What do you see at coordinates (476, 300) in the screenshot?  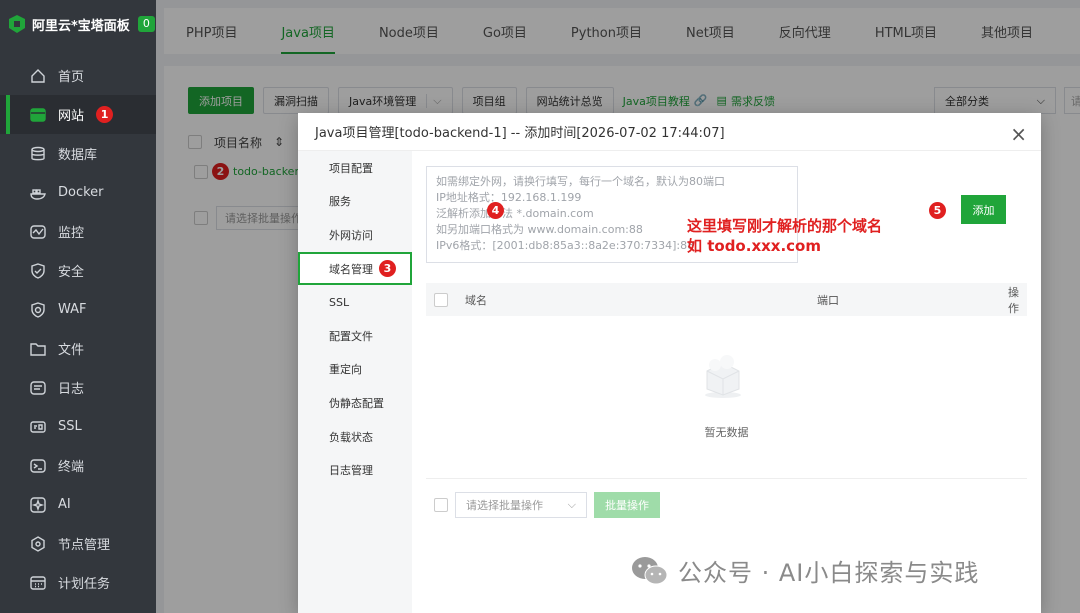 I see `col-domain: 域名` at bounding box center [476, 300].